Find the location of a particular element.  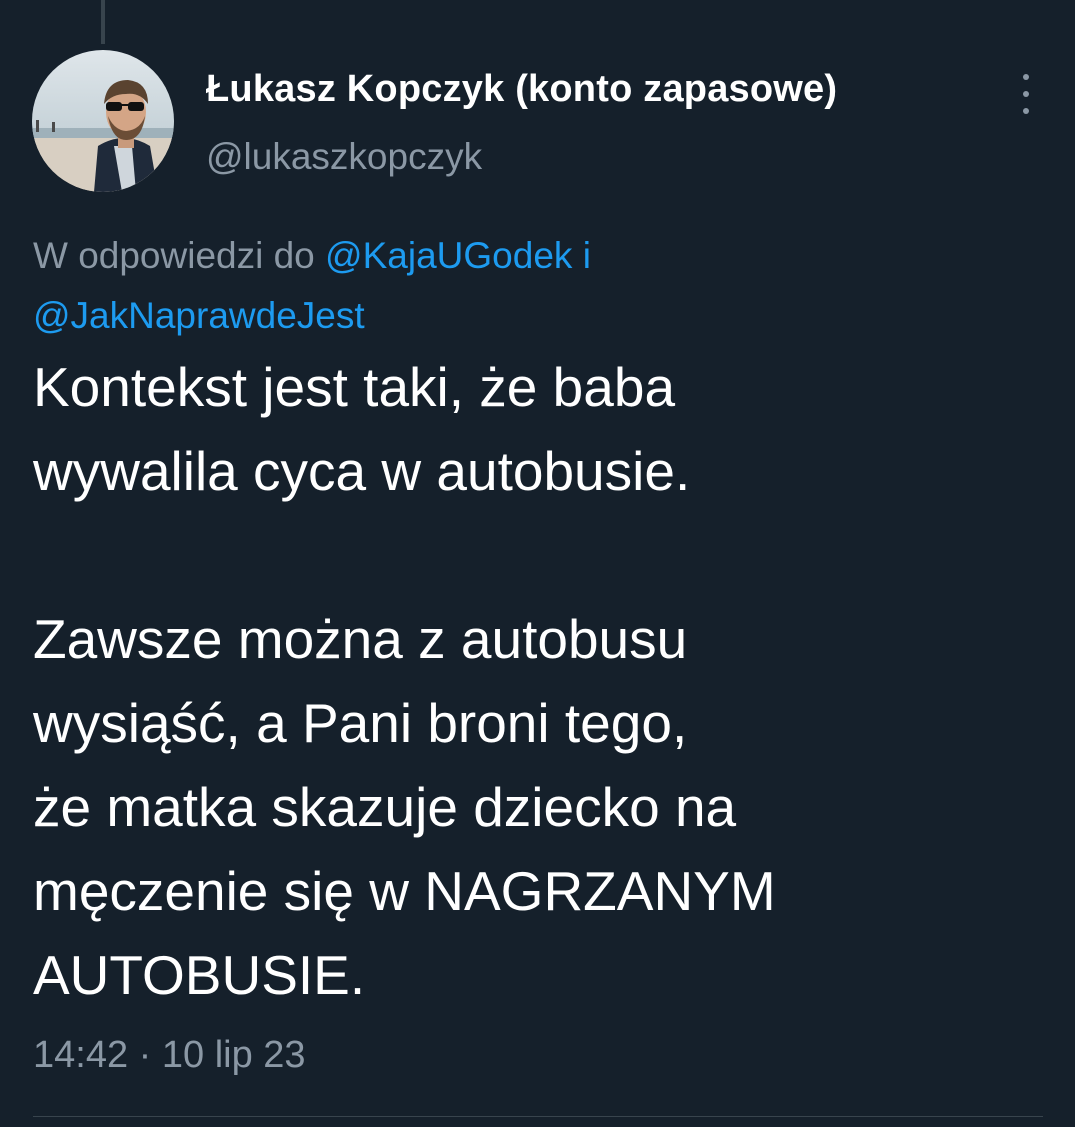

tweet-paragraph-gap is located at coordinates (538, 555).